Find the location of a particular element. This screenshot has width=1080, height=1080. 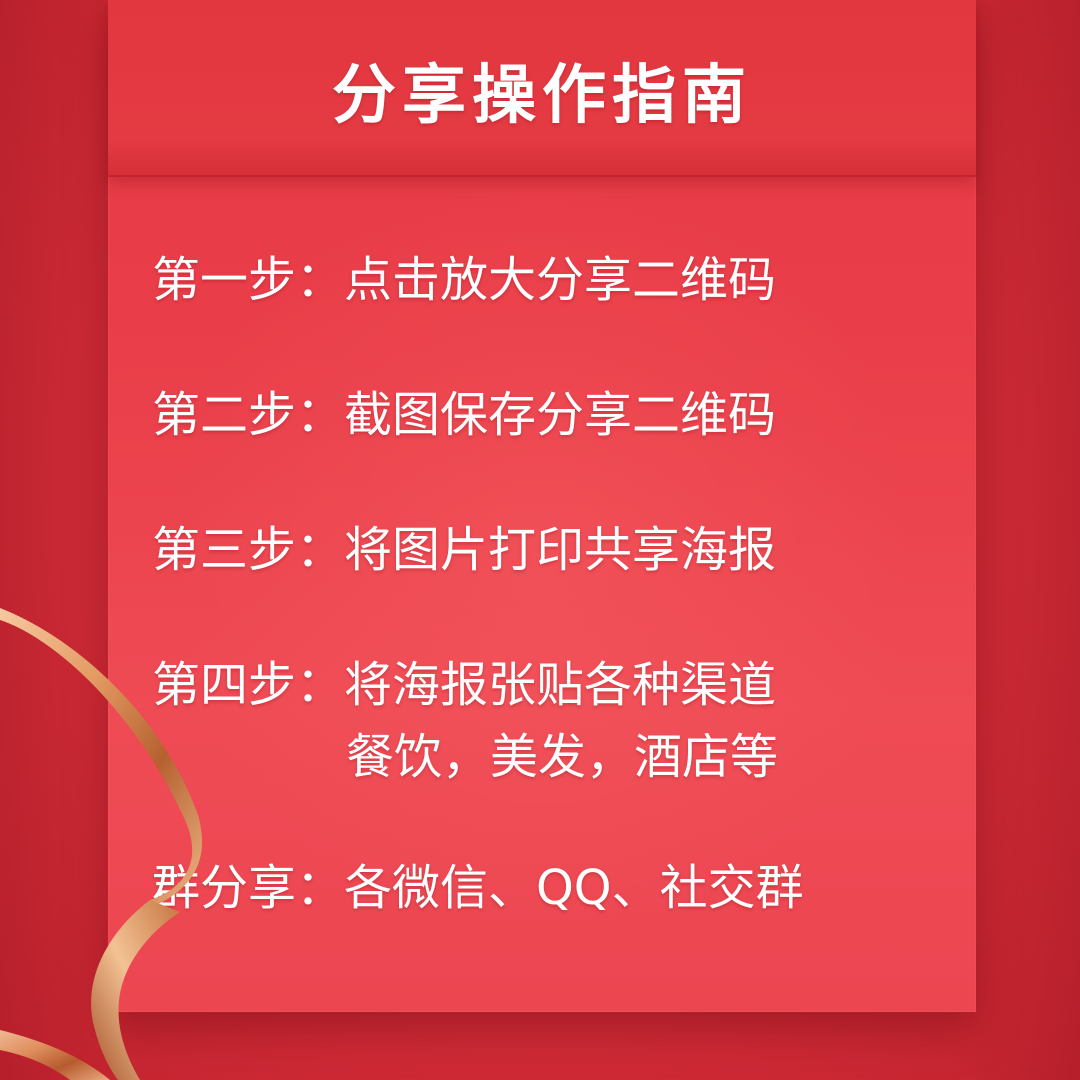

step-3-text: 将图片打印共享海报 is located at coordinates (560, 550).